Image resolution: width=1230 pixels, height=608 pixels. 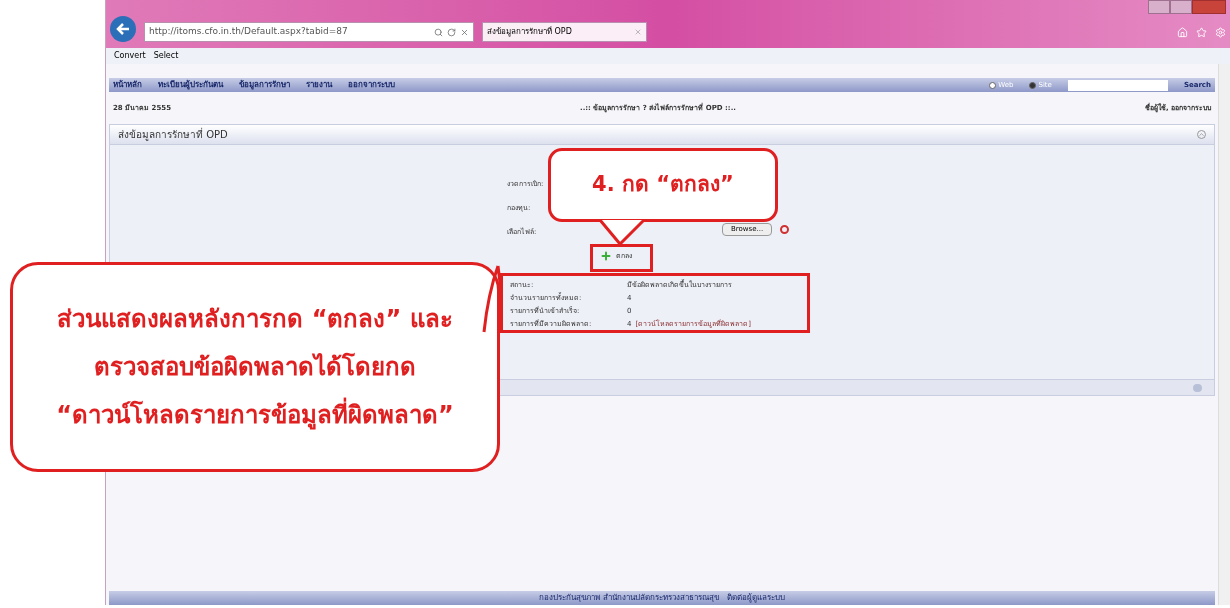 I want to click on search-field, so click(x=1117, y=85).